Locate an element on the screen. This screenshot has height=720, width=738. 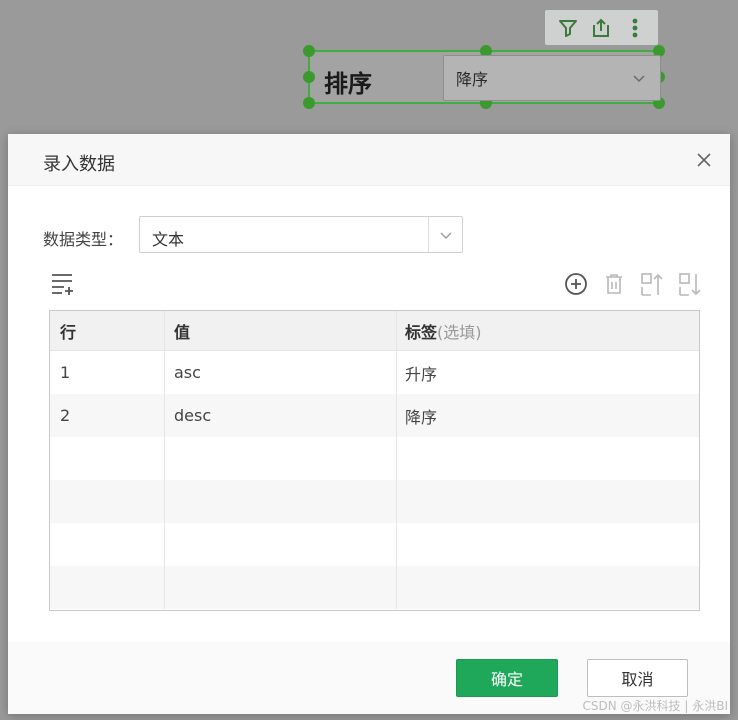
watermark: CSDN @永洪科技 | 永洪BI is located at coordinates (655, 706).